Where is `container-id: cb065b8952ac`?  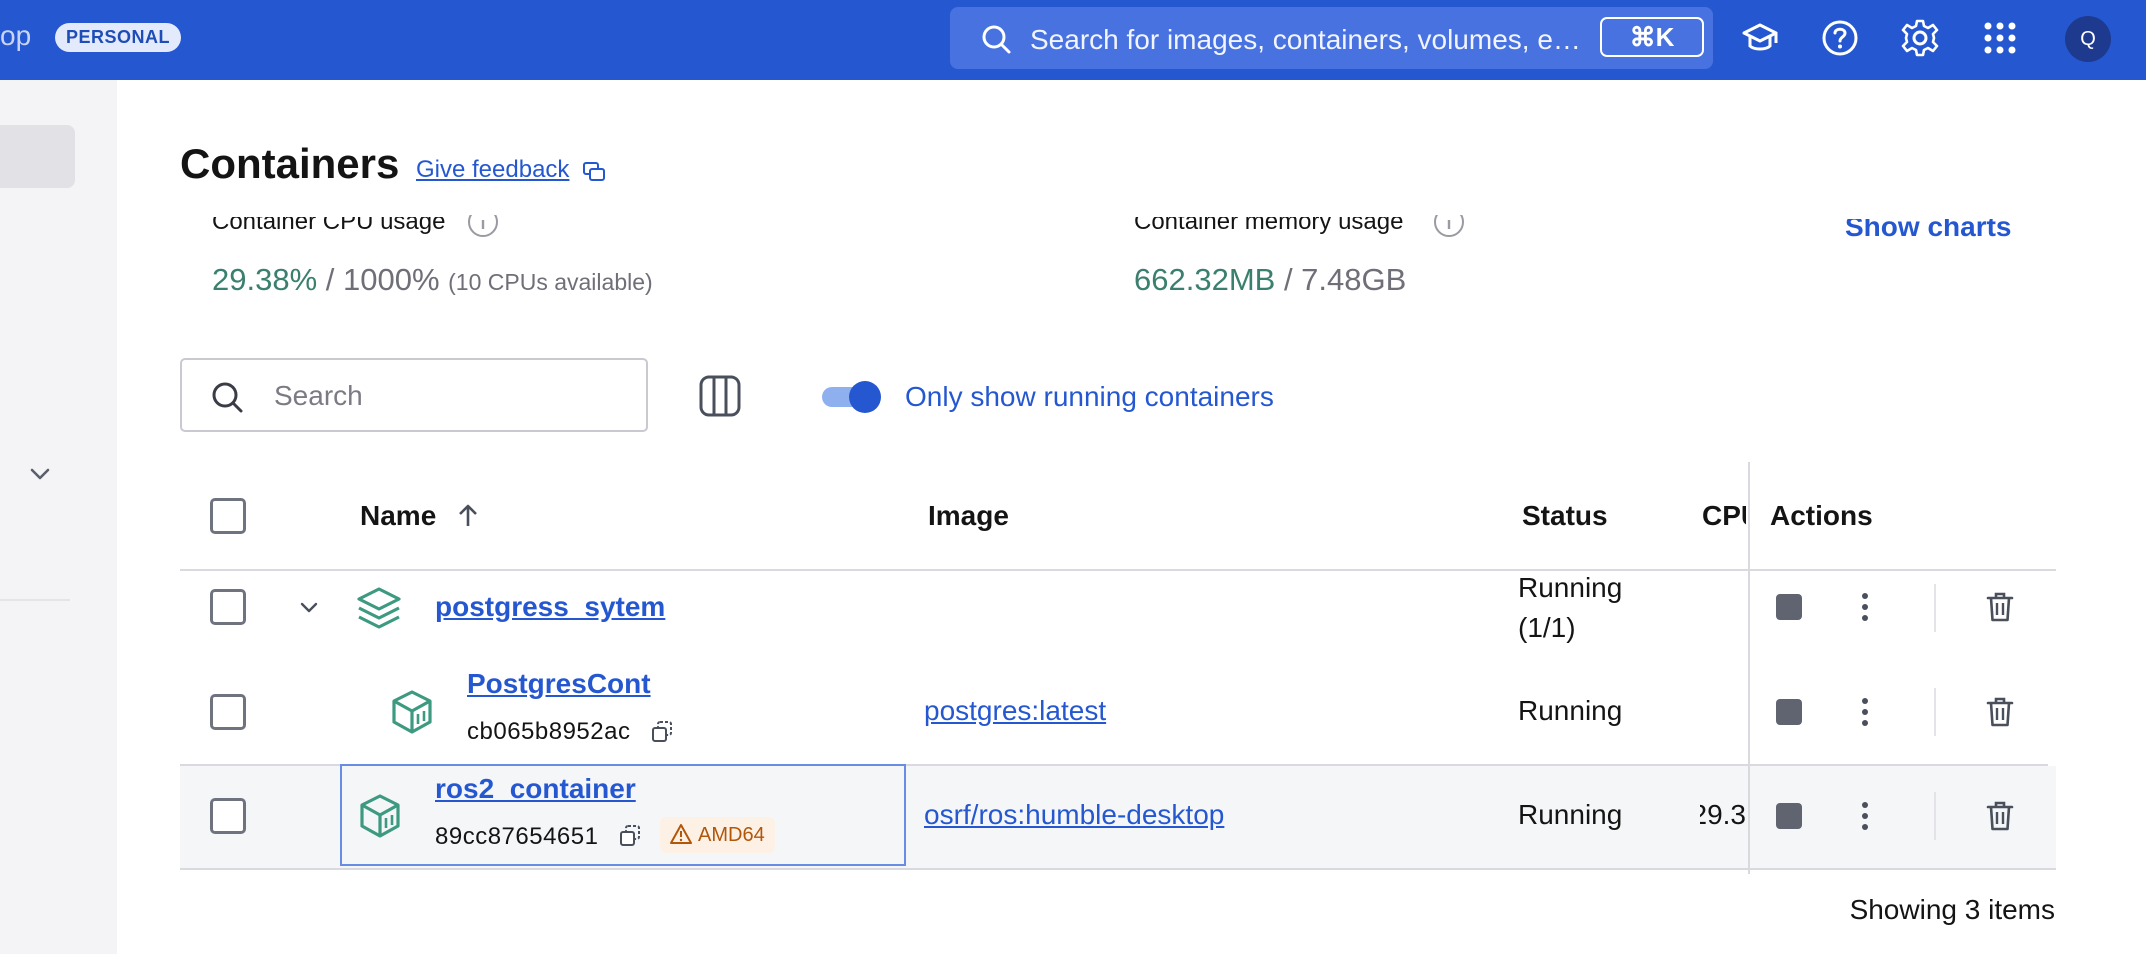 container-id: cb065b8952ac is located at coordinates (549, 731).